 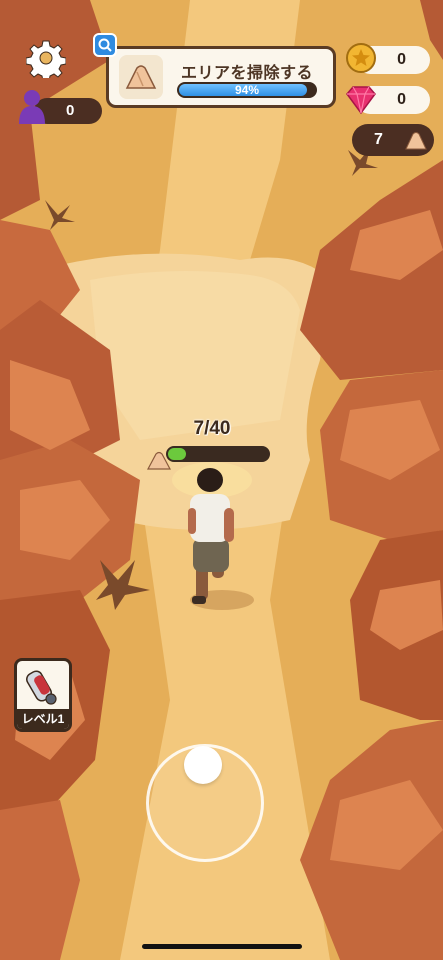 What do you see at coordinates (393, 140) in the screenshot?
I see `stone-counter: 7` at bounding box center [393, 140].